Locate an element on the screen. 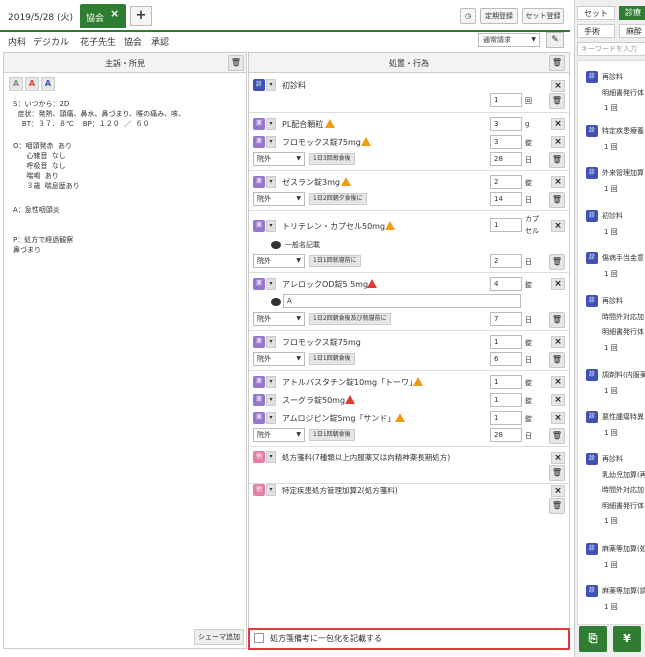 The width and height of the screenshot is (645, 657). days-input: 14 is located at coordinates (506, 199).